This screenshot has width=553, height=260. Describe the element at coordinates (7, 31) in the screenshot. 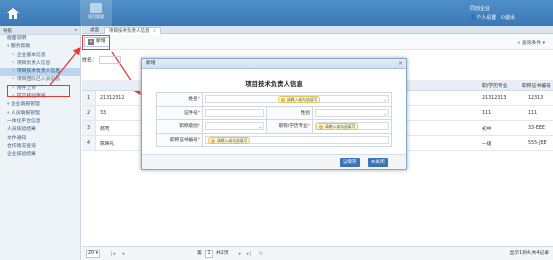

I see `sidebar-title: 导航` at that location.